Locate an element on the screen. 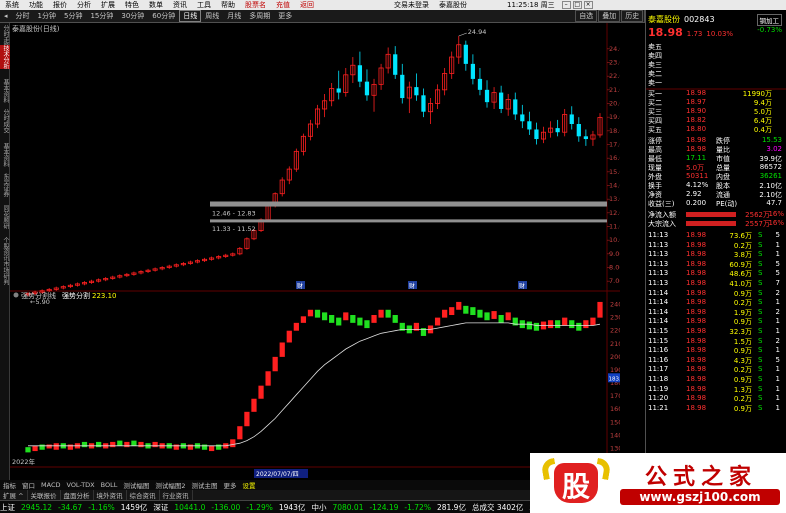 This screenshot has width=786, height=513. menu-item: 扩展 is located at coordinates (108, 5).